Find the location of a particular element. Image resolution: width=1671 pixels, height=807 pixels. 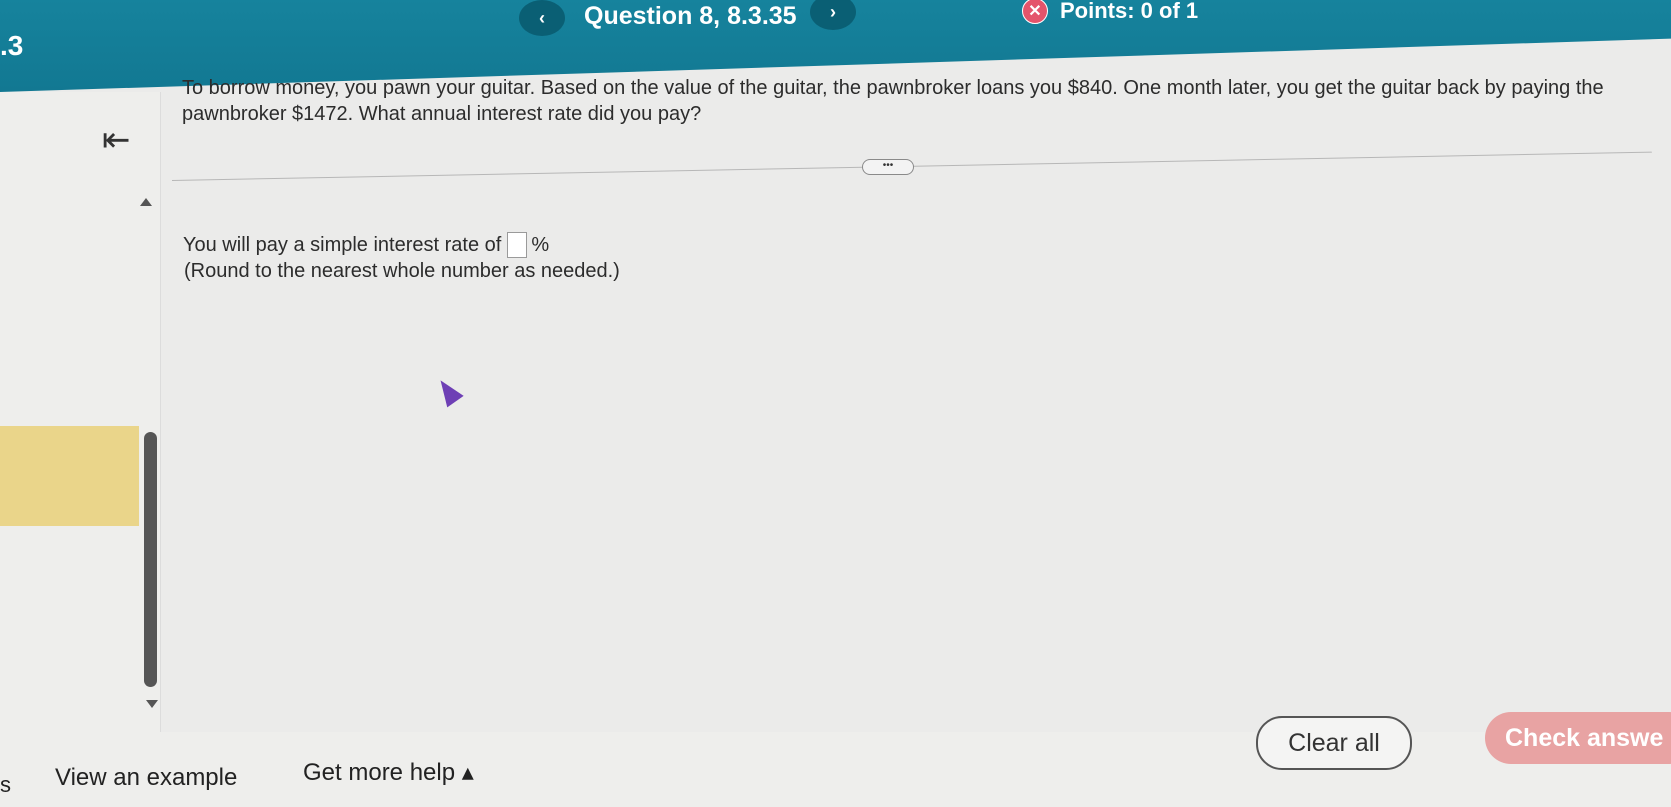

answer-prefix: You will pay a simple interest rate of is located at coordinates (342, 244).